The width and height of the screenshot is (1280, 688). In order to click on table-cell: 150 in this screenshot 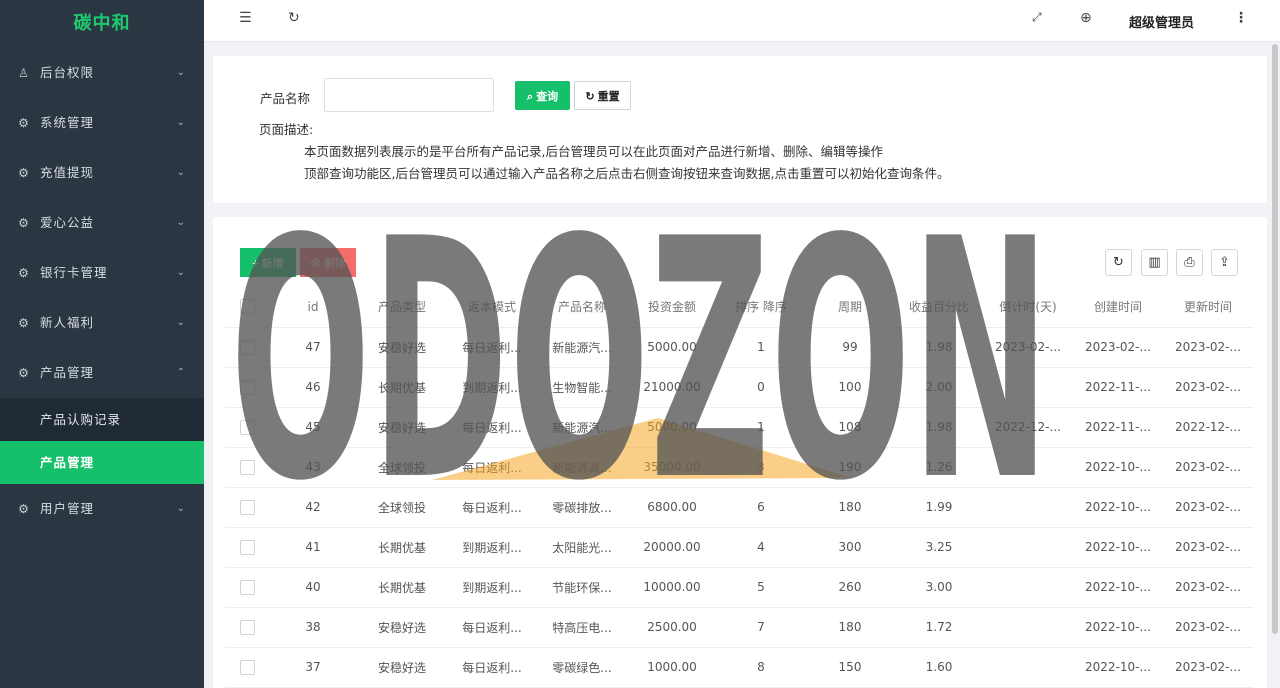, I will do `click(850, 667)`.